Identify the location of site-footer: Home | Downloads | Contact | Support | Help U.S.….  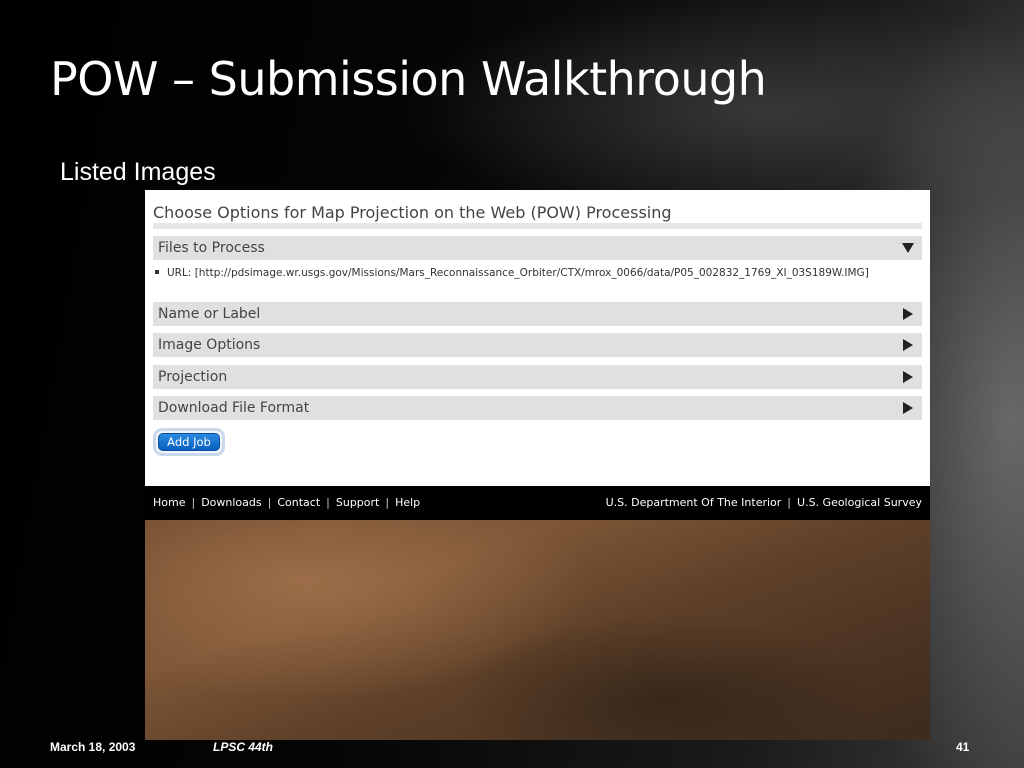
(537, 503).